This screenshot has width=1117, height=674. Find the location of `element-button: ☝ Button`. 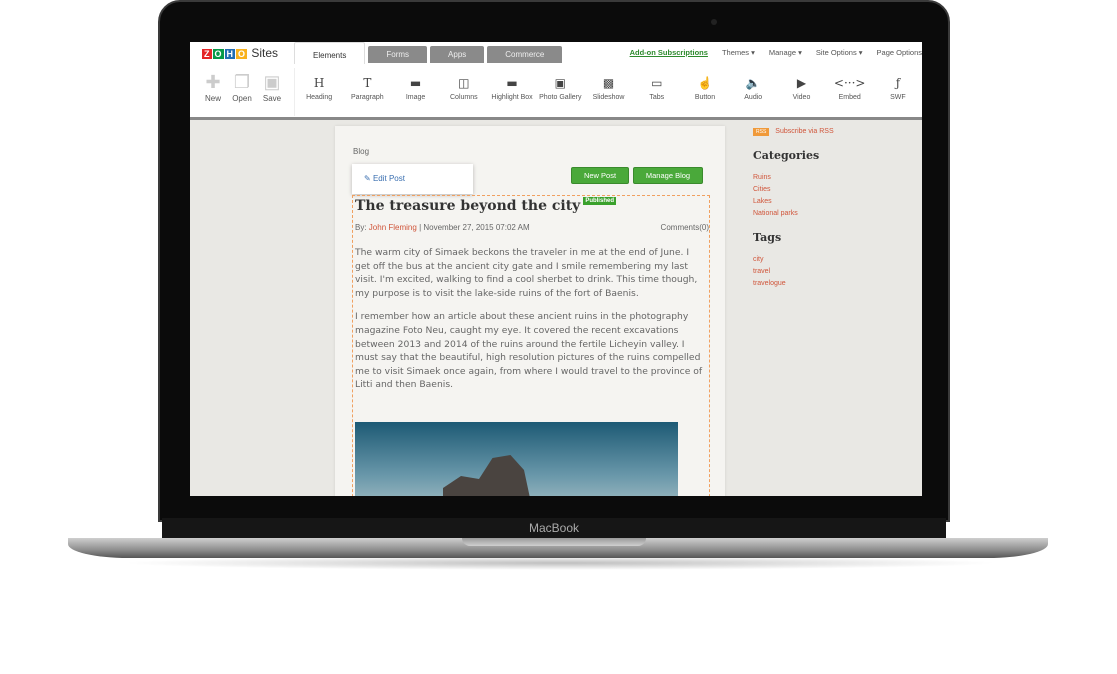

element-button: ☝ Button is located at coordinates (705, 92).